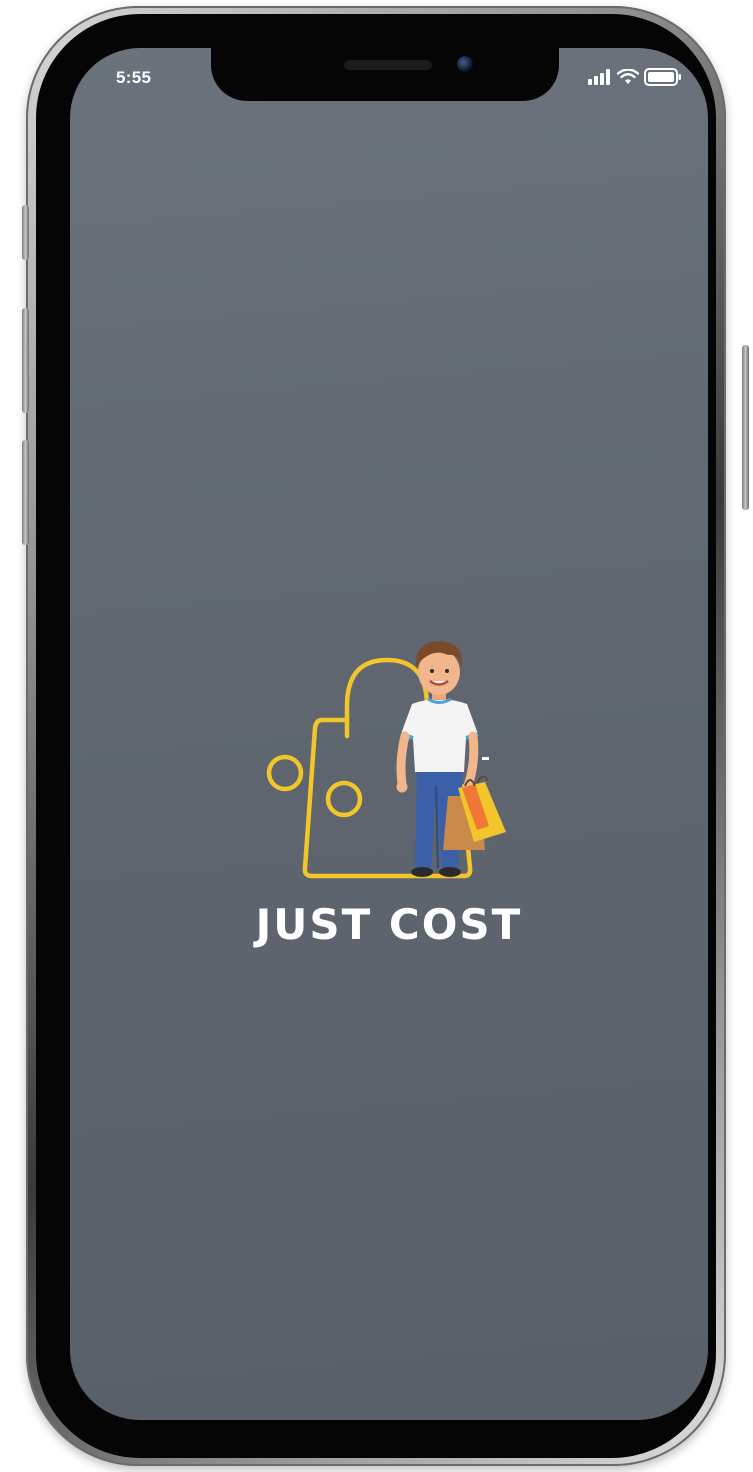  I want to click on speaker-grille, so click(388, 65).